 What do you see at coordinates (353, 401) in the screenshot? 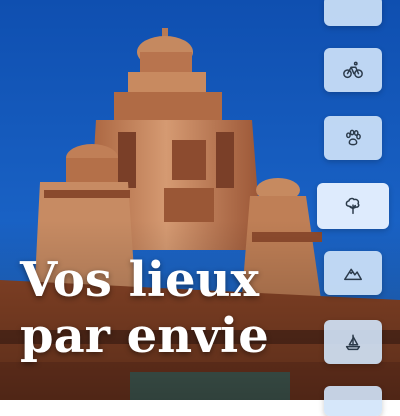
I see `category-button-bottom` at bounding box center [353, 401].